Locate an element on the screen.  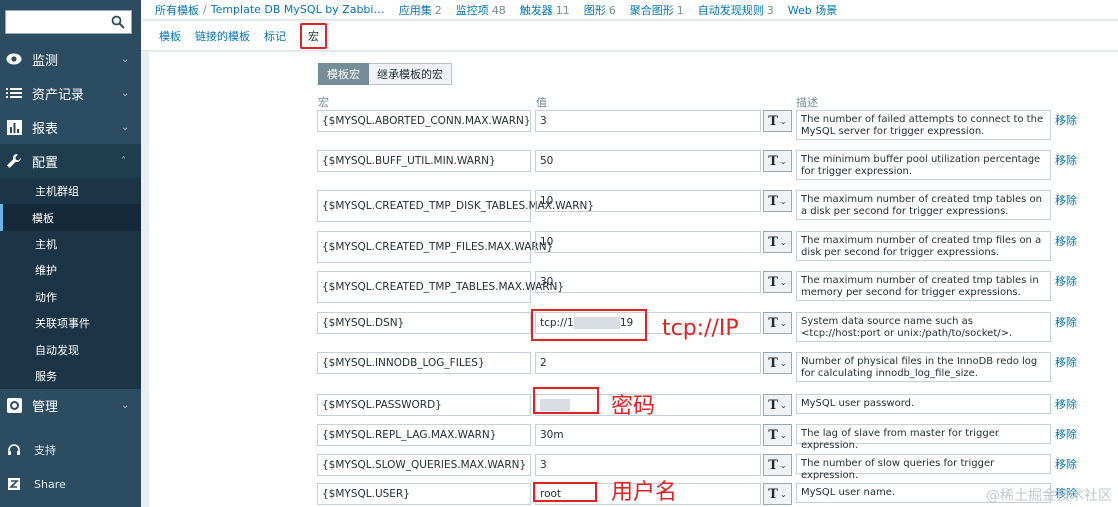
chevron-up-icon: ˄ is located at coordinates (123, 161).